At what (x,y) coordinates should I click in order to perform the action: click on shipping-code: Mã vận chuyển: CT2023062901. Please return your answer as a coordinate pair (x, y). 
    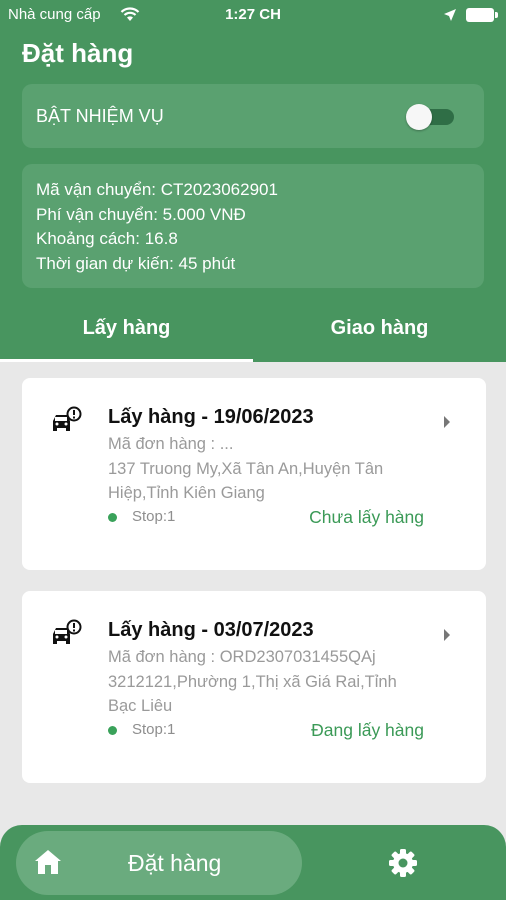
    Looking at the image, I should click on (157, 189).